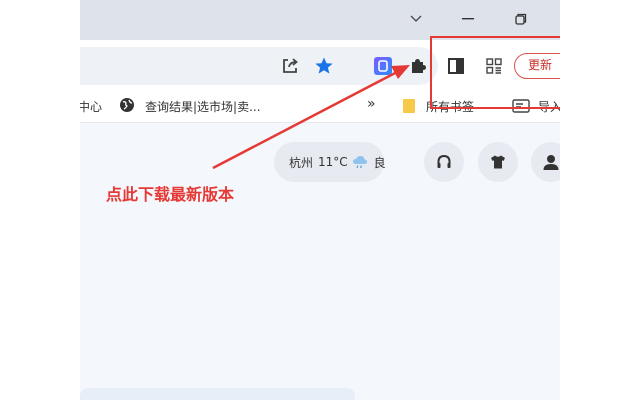 Image resolution: width=640 pixels, height=400 pixels. I want to click on annotation-label: 点此下载最新版本, so click(170, 194).